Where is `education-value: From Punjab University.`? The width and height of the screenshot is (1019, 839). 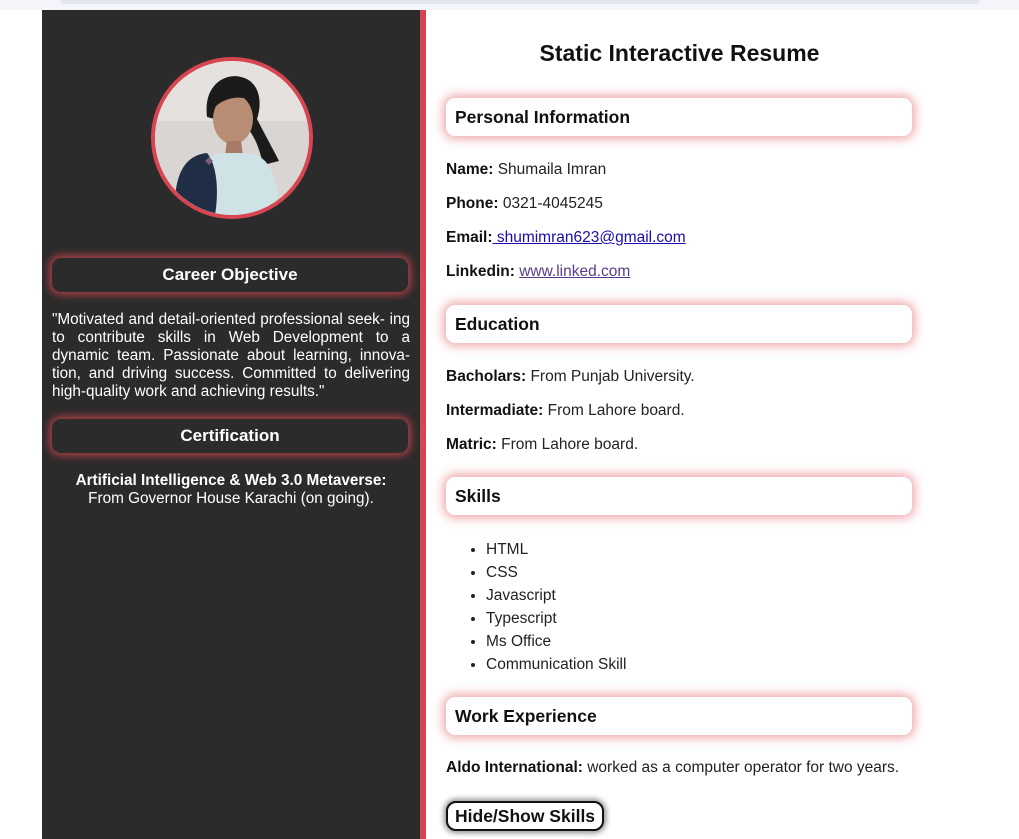
education-value: From Punjab University. is located at coordinates (612, 376).